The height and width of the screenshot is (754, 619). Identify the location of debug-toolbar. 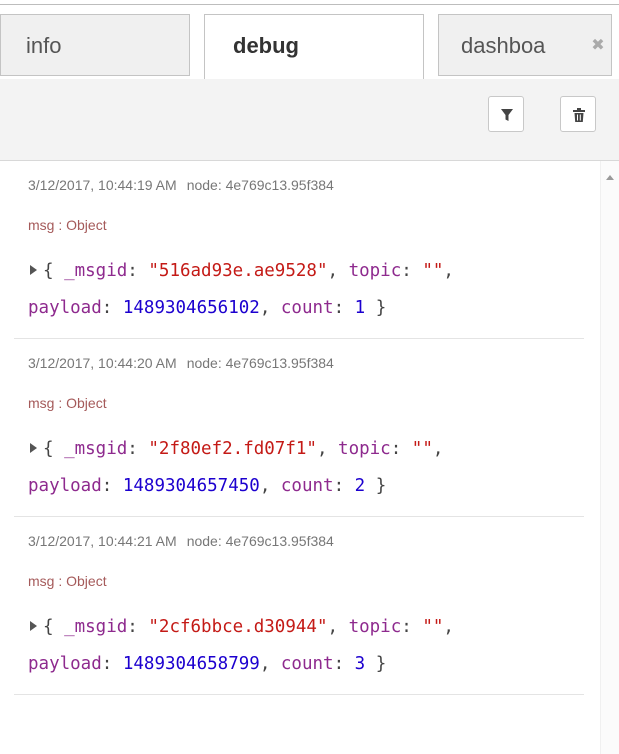
(309, 120).